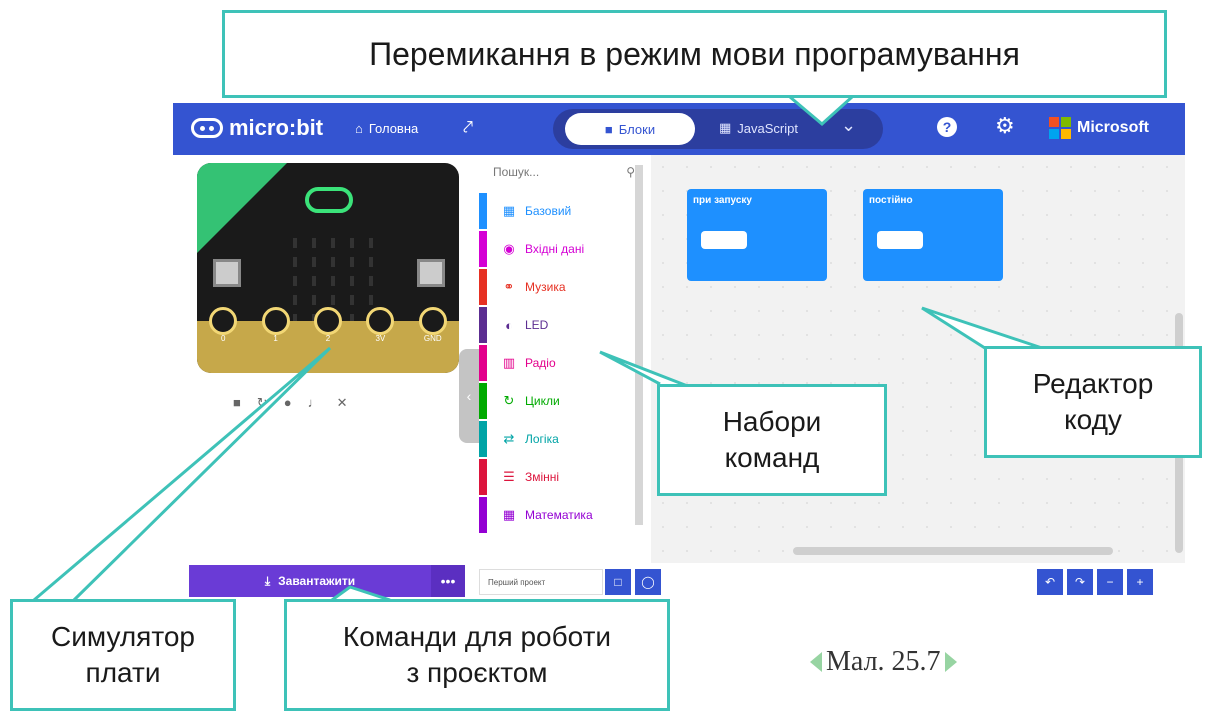 The height and width of the screenshot is (711, 1205). I want to click on search-icon: ⚲, so click(630, 172).